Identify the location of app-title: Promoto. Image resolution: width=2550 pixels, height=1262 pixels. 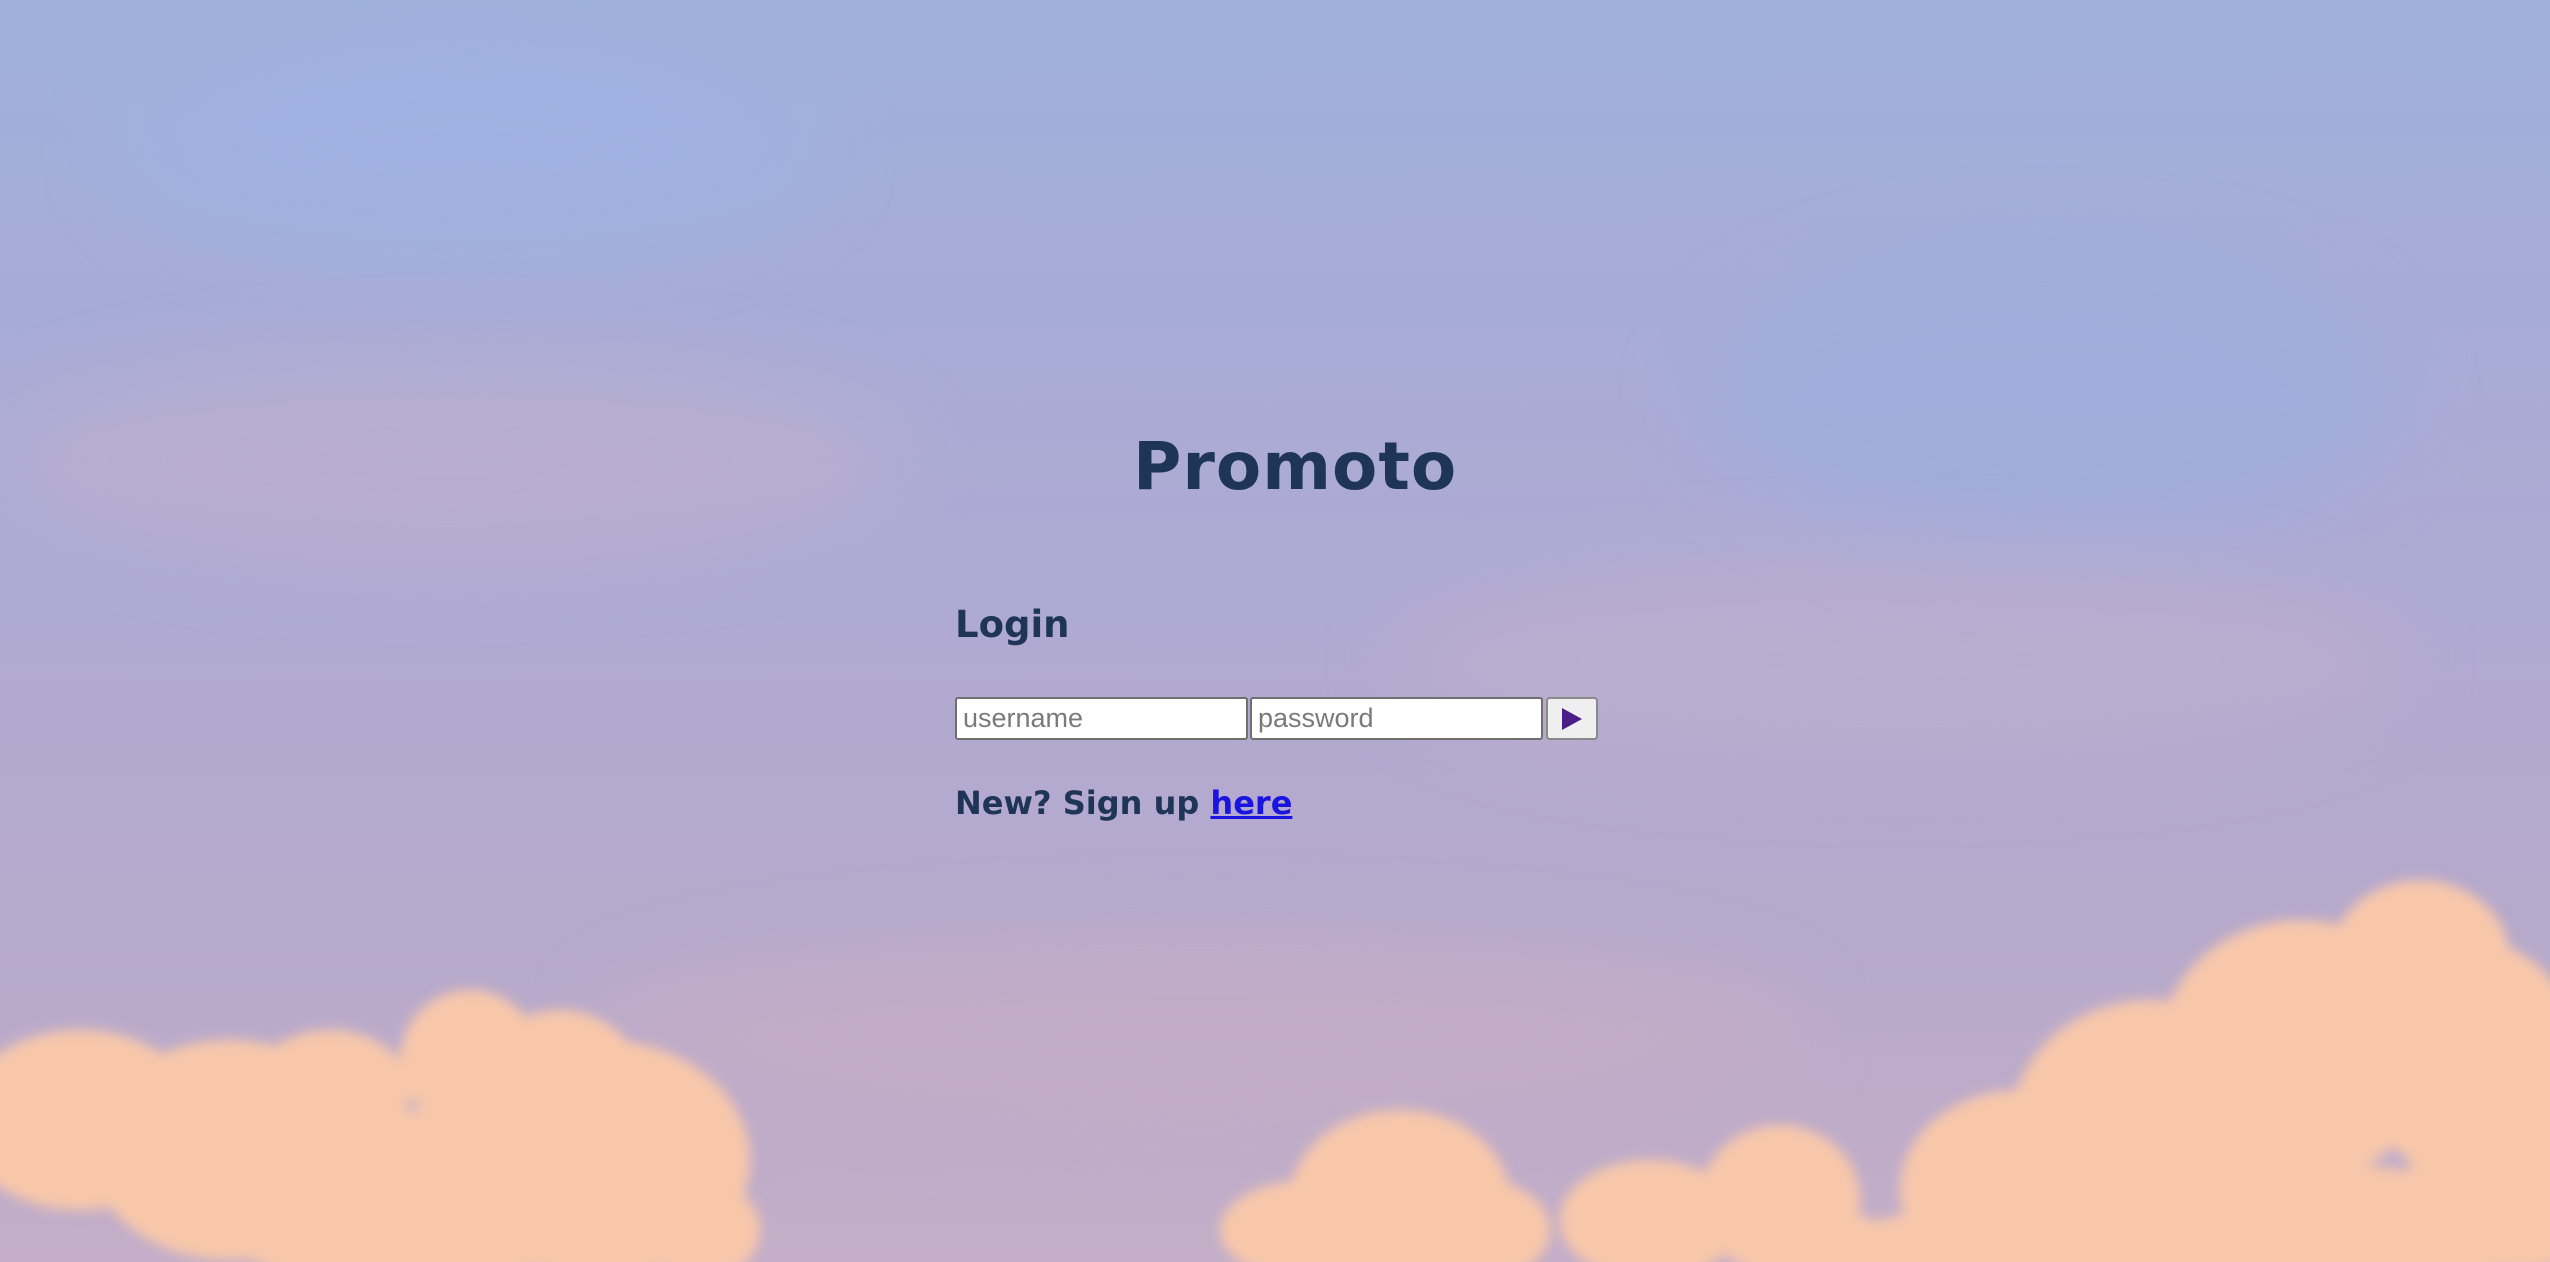
(1295, 466).